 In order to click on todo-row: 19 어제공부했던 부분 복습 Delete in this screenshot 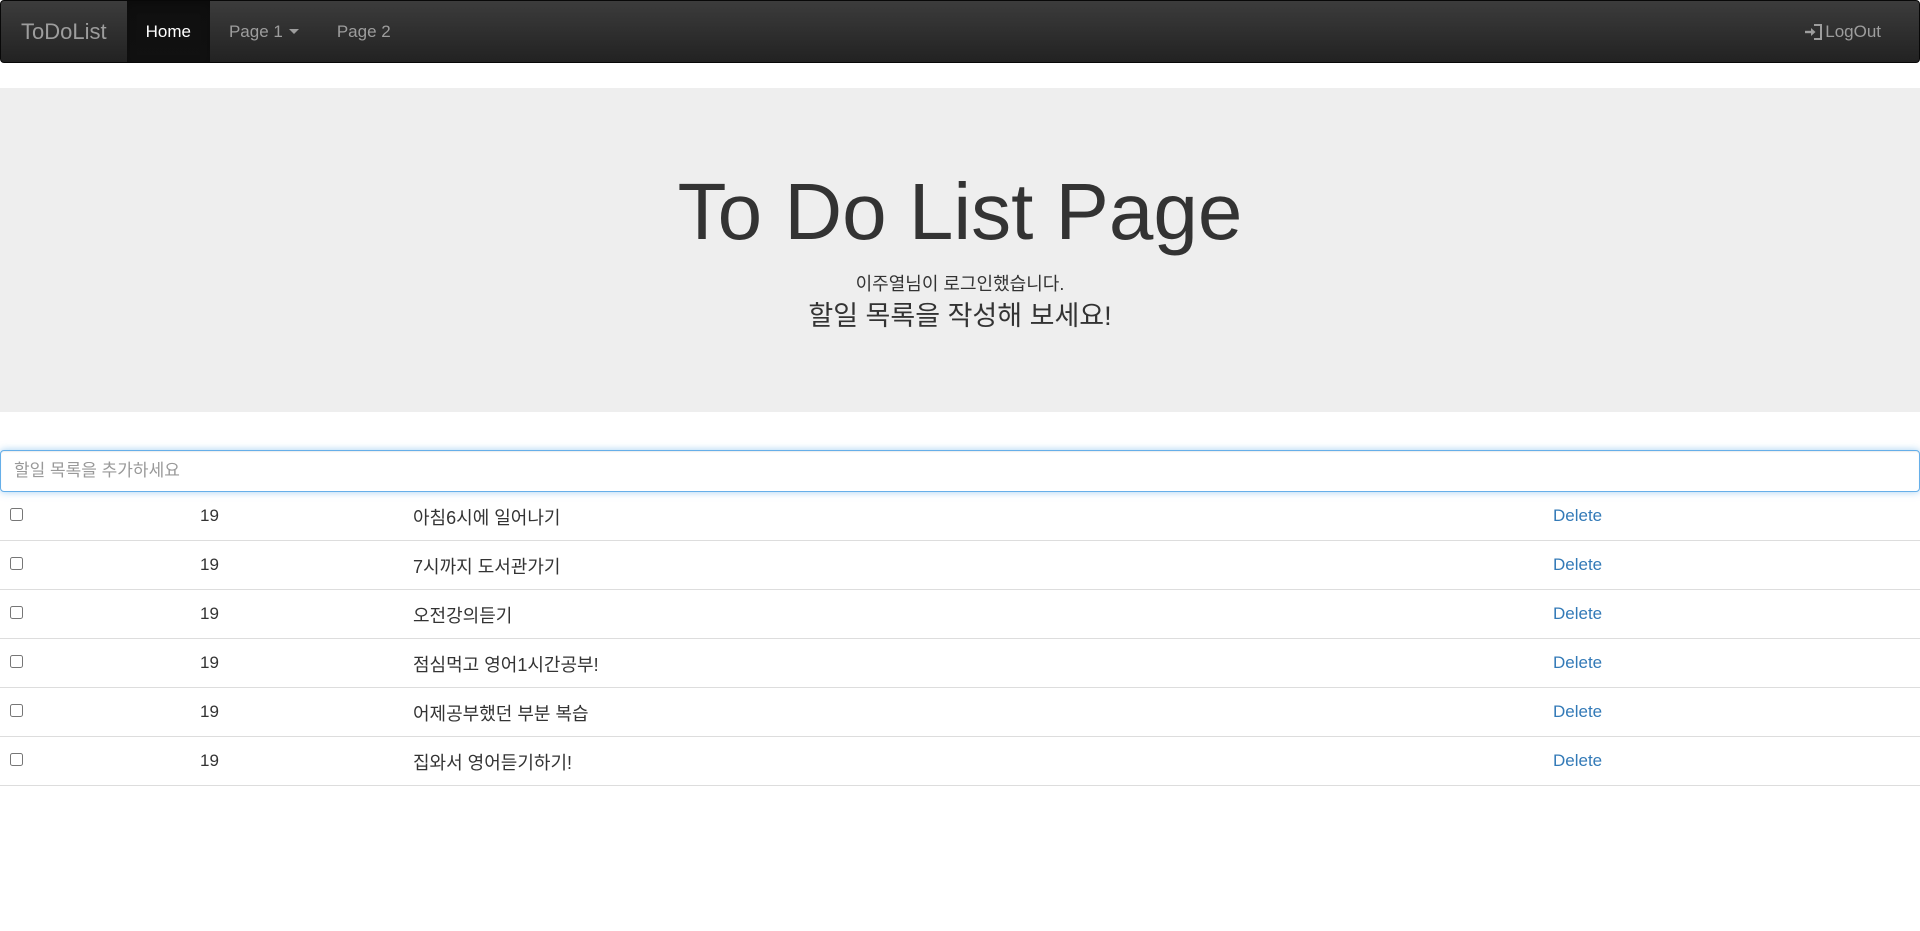, I will do `click(960, 712)`.